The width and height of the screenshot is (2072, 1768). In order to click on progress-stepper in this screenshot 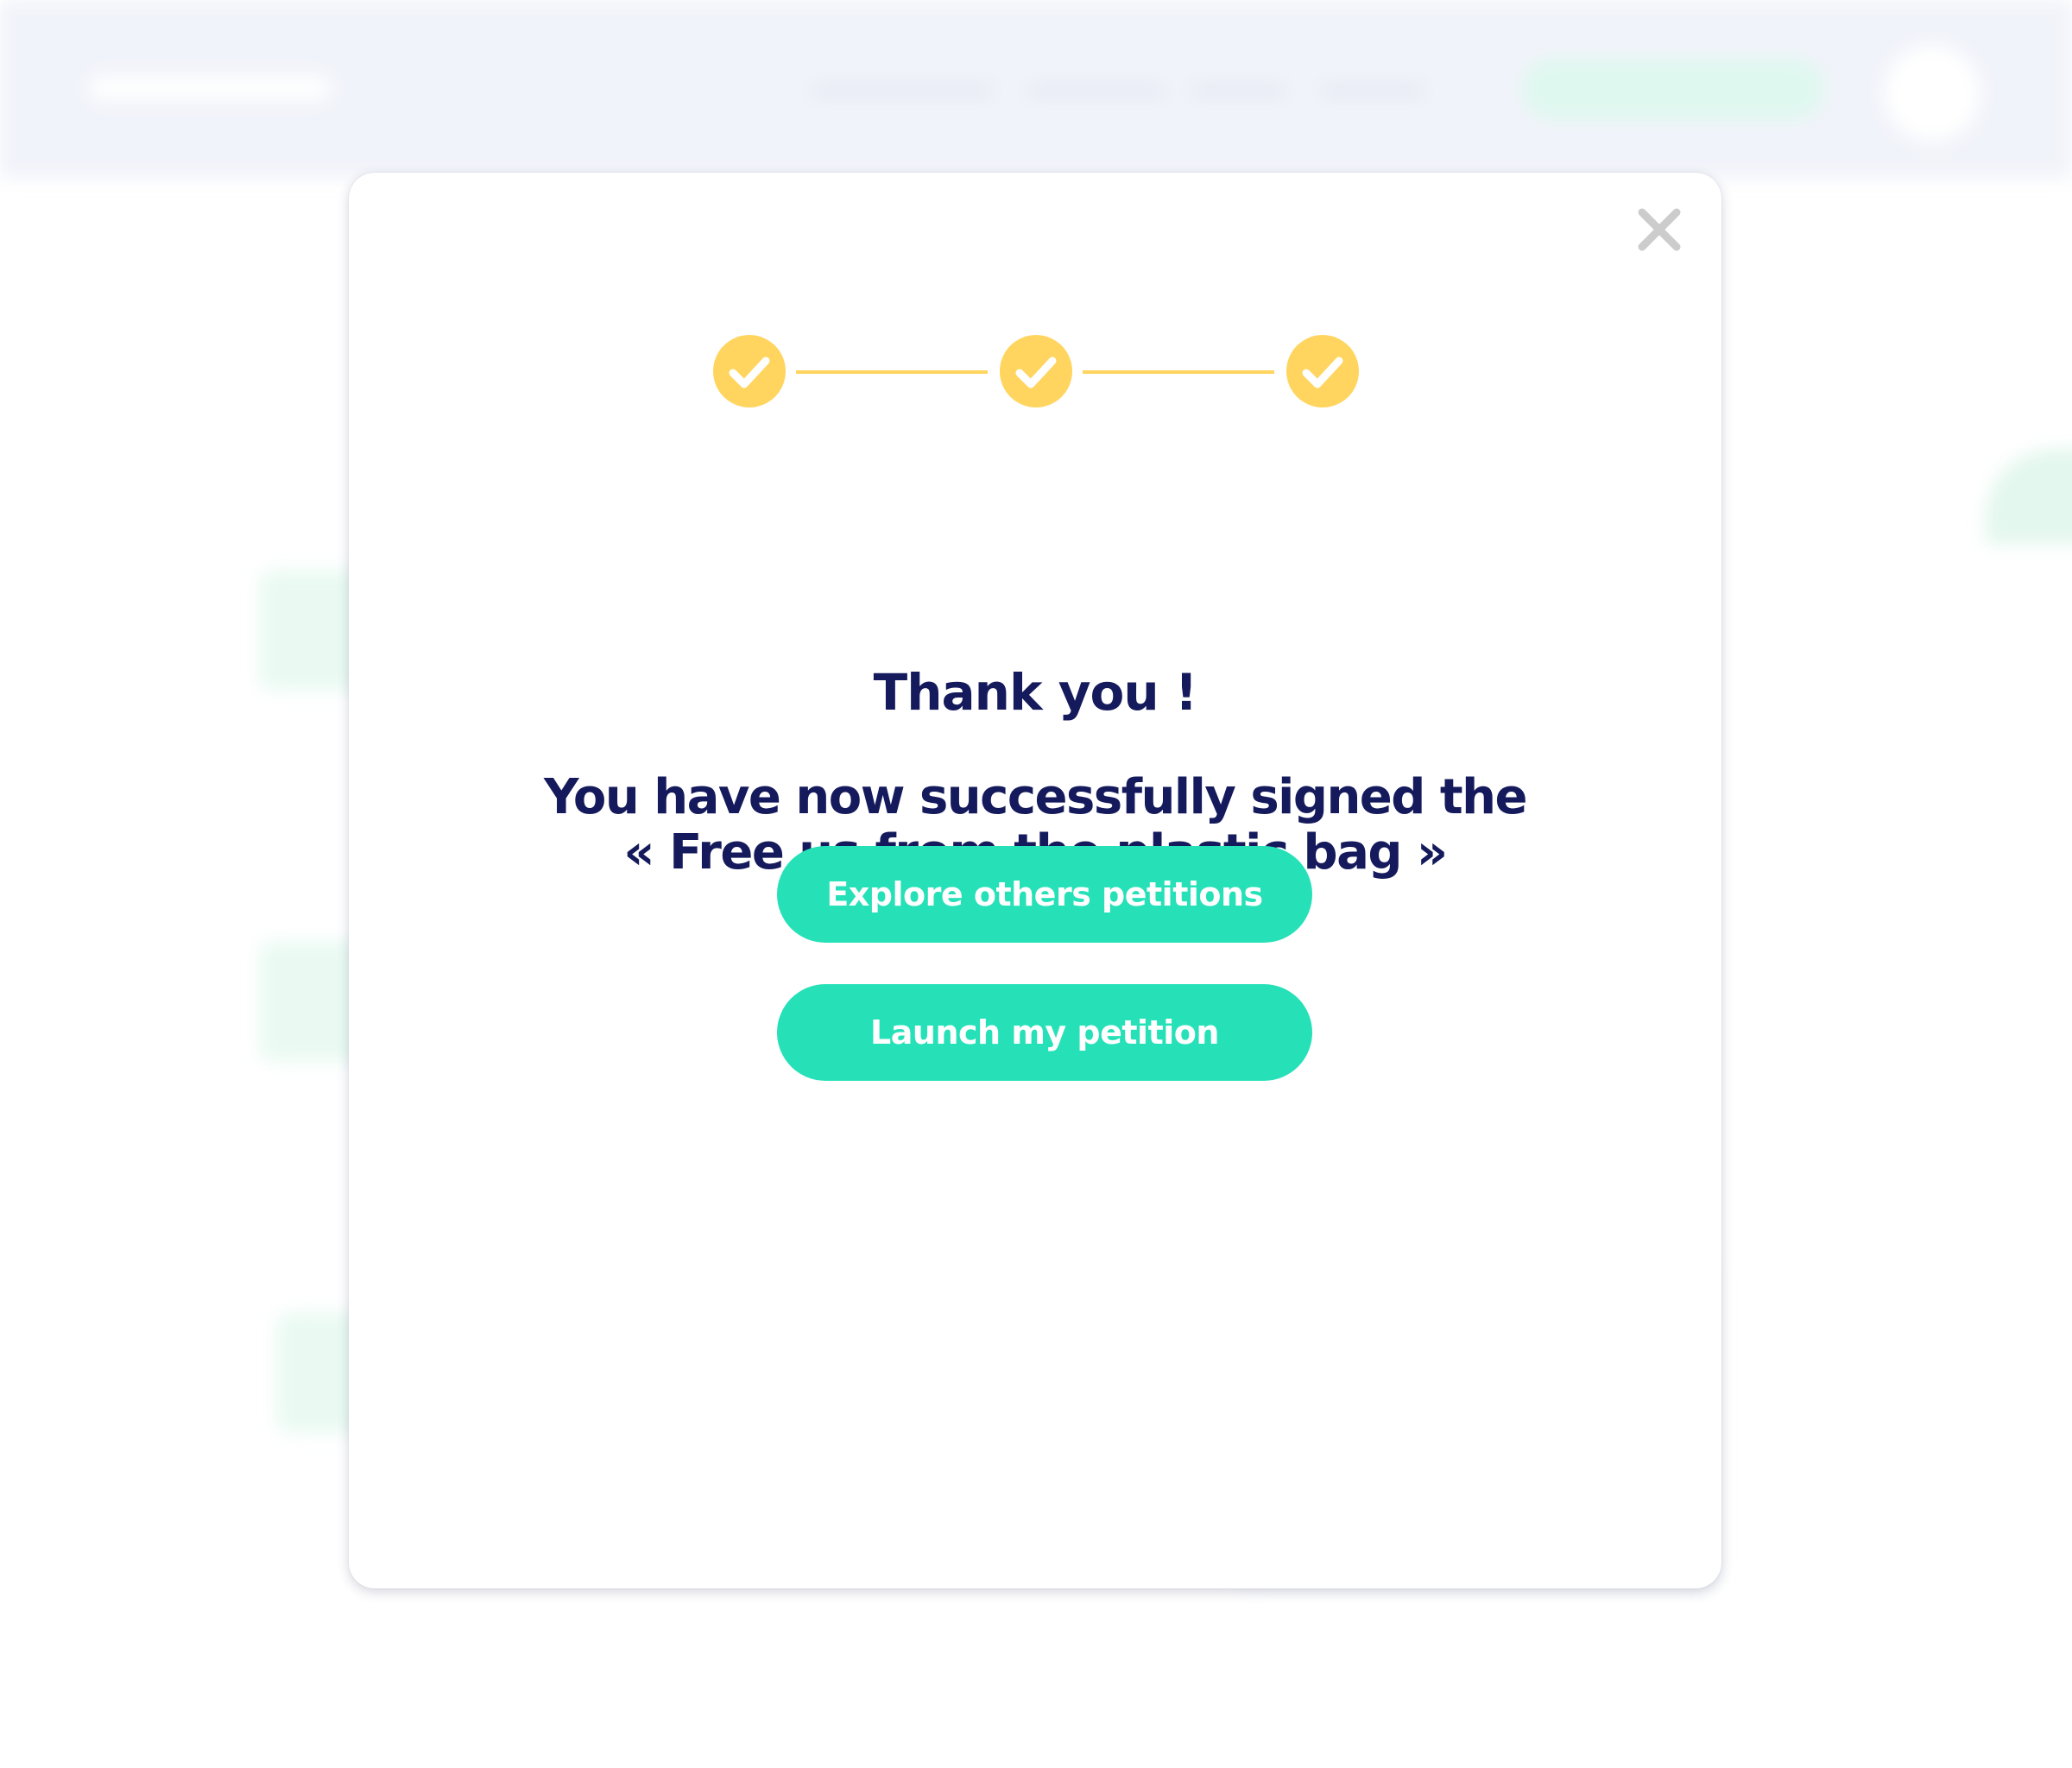, I will do `click(1036, 373)`.